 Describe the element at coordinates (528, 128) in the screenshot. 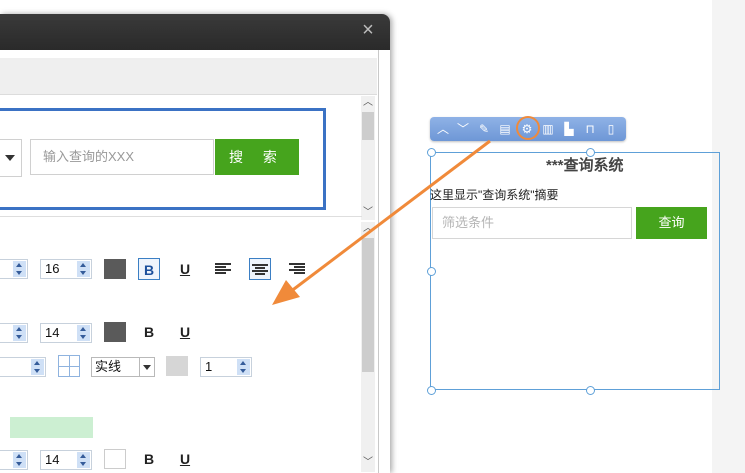

I see `highlight-ring` at that location.